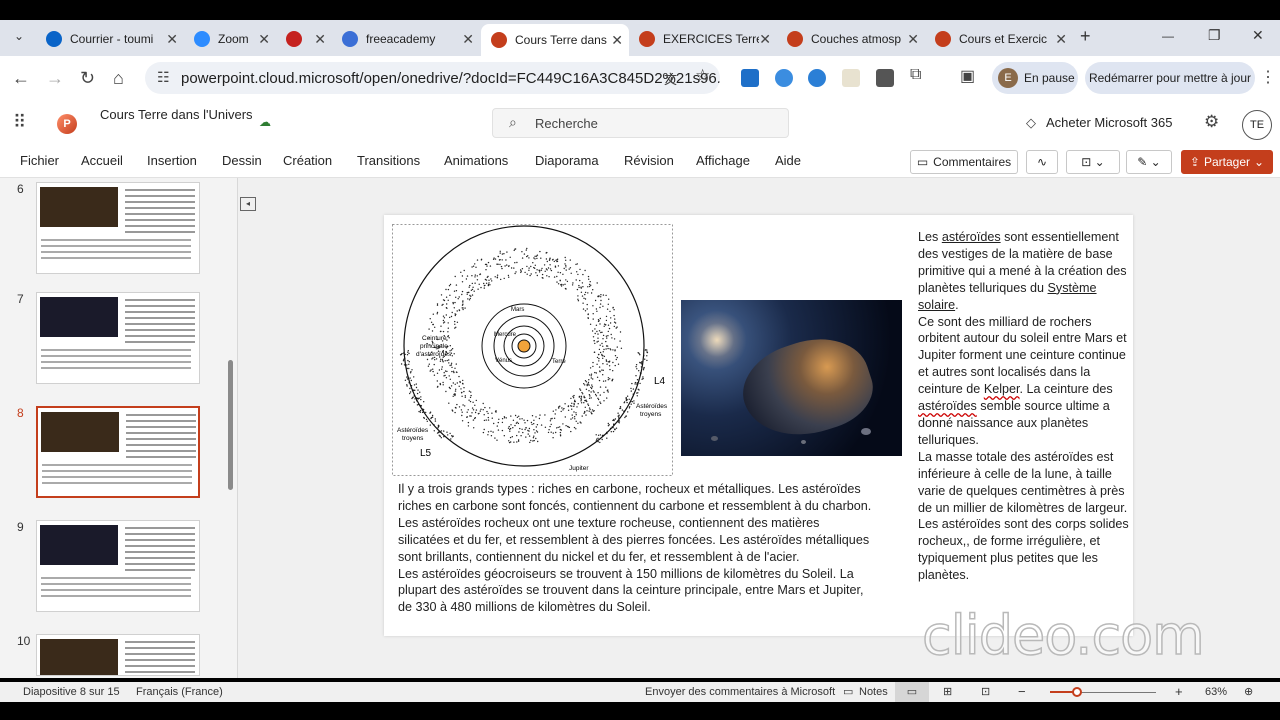 Image resolution: width=1280 pixels, height=720 pixels. Describe the element at coordinates (230, 39) in the screenshot. I see `browser-tab-1: Zoom ✕` at that location.